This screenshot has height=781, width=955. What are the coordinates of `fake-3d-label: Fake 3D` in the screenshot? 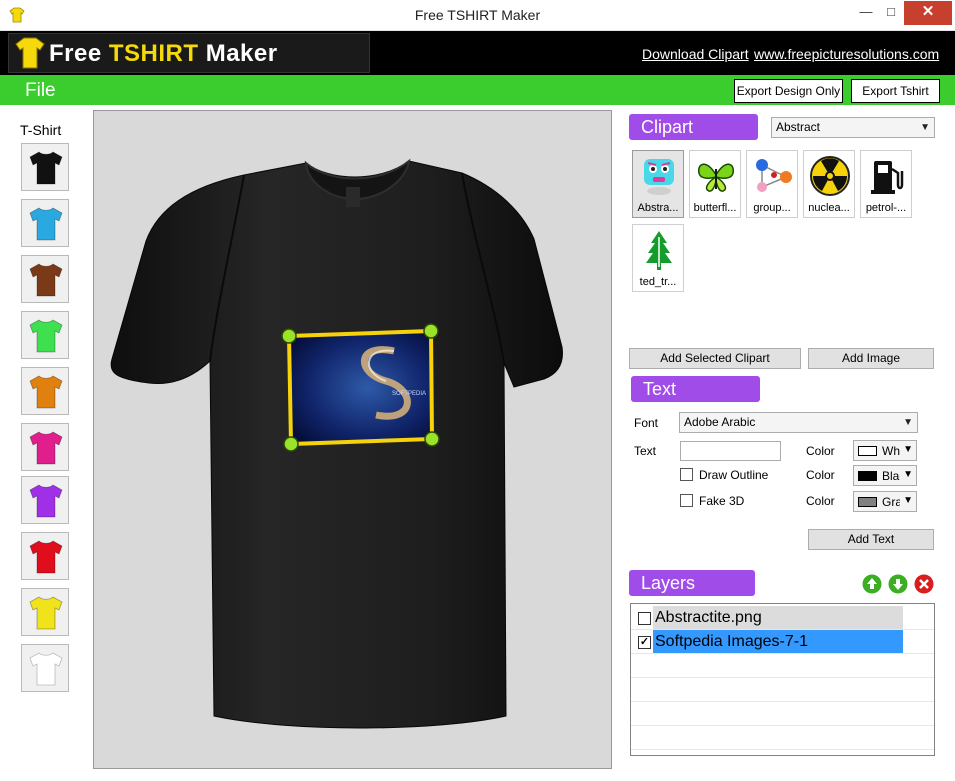 It's located at (722, 501).